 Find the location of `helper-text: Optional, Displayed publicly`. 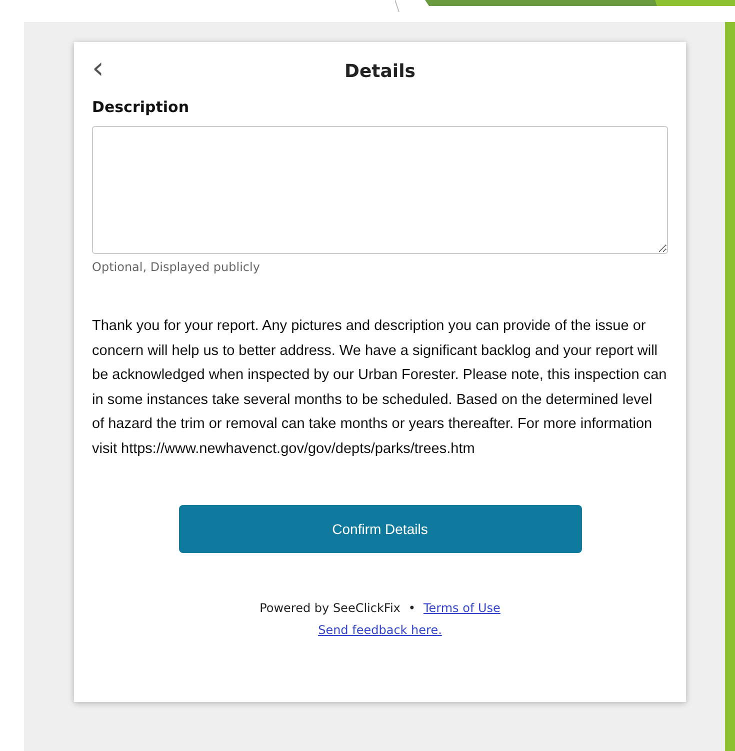

helper-text: Optional, Displayed publicly is located at coordinates (176, 267).